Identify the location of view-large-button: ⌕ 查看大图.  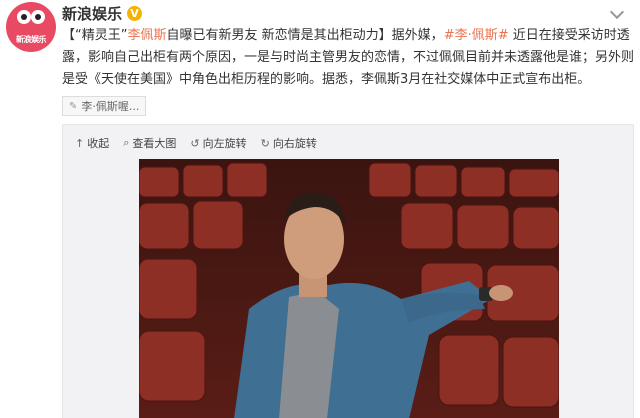
(149, 143).